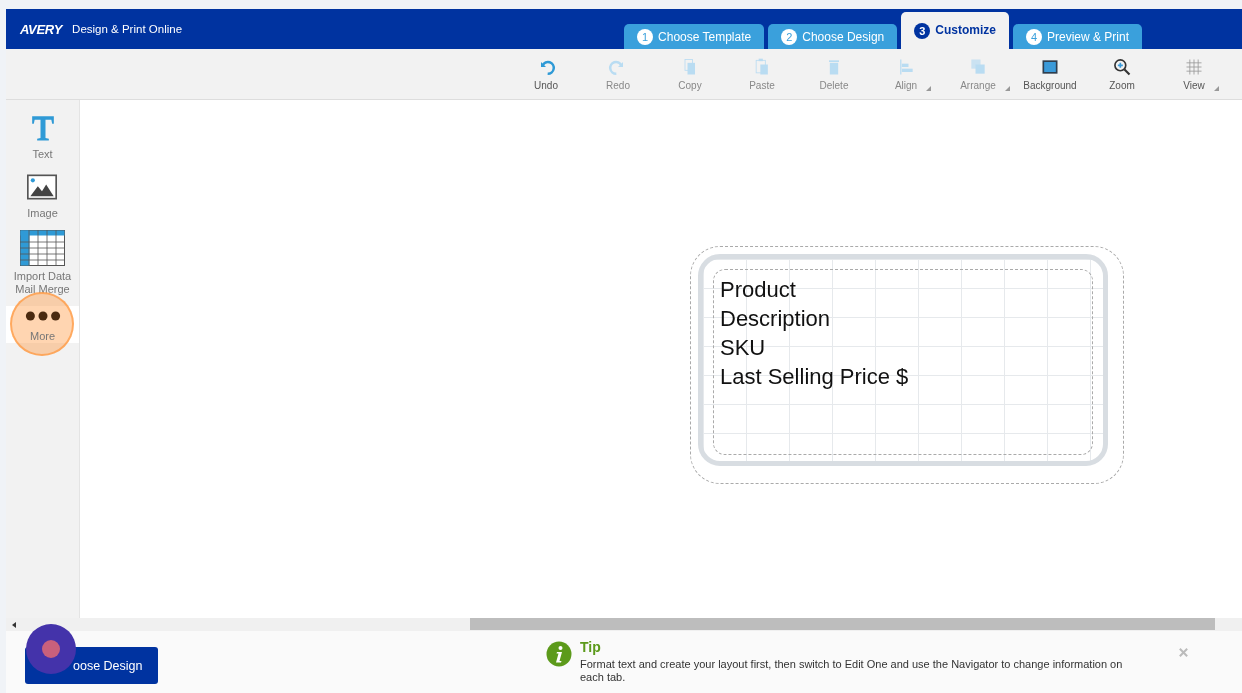 The image size is (1242, 693). I want to click on table-icon, so click(42, 248).